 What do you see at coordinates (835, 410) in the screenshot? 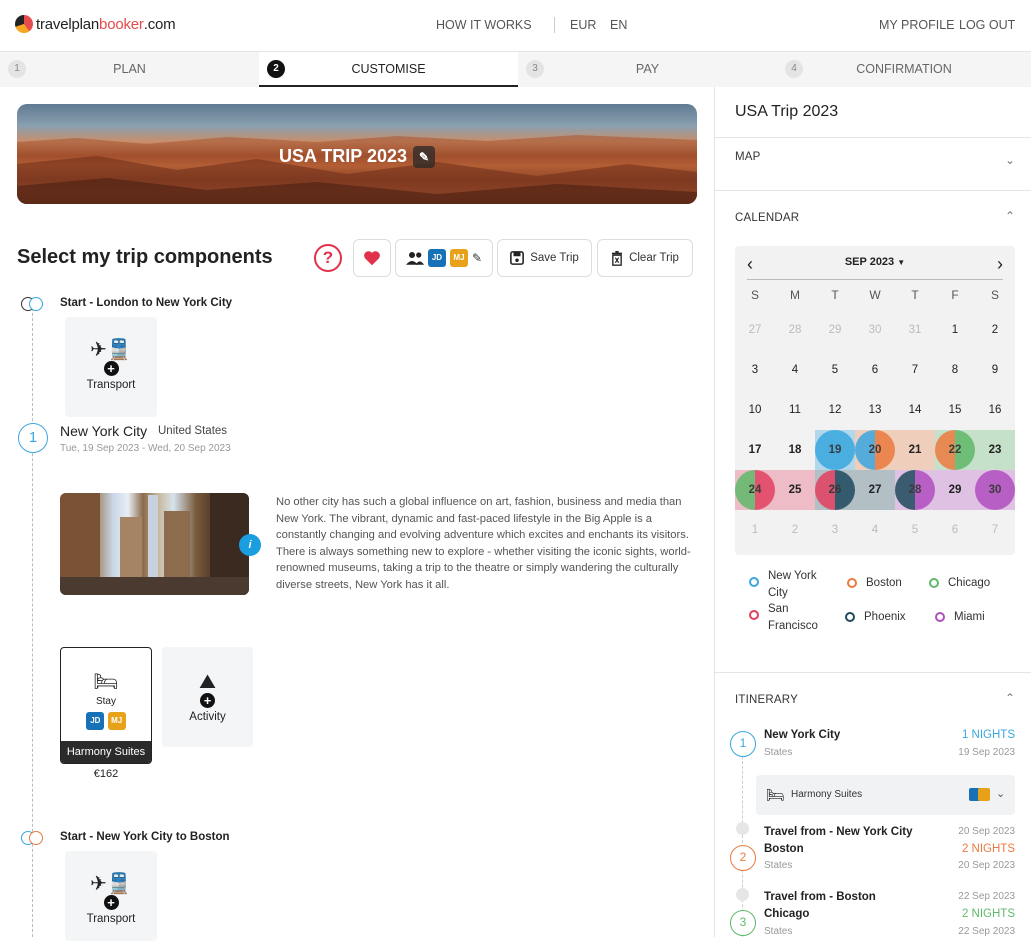
I see `calendar-day: 12` at bounding box center [835, 410].